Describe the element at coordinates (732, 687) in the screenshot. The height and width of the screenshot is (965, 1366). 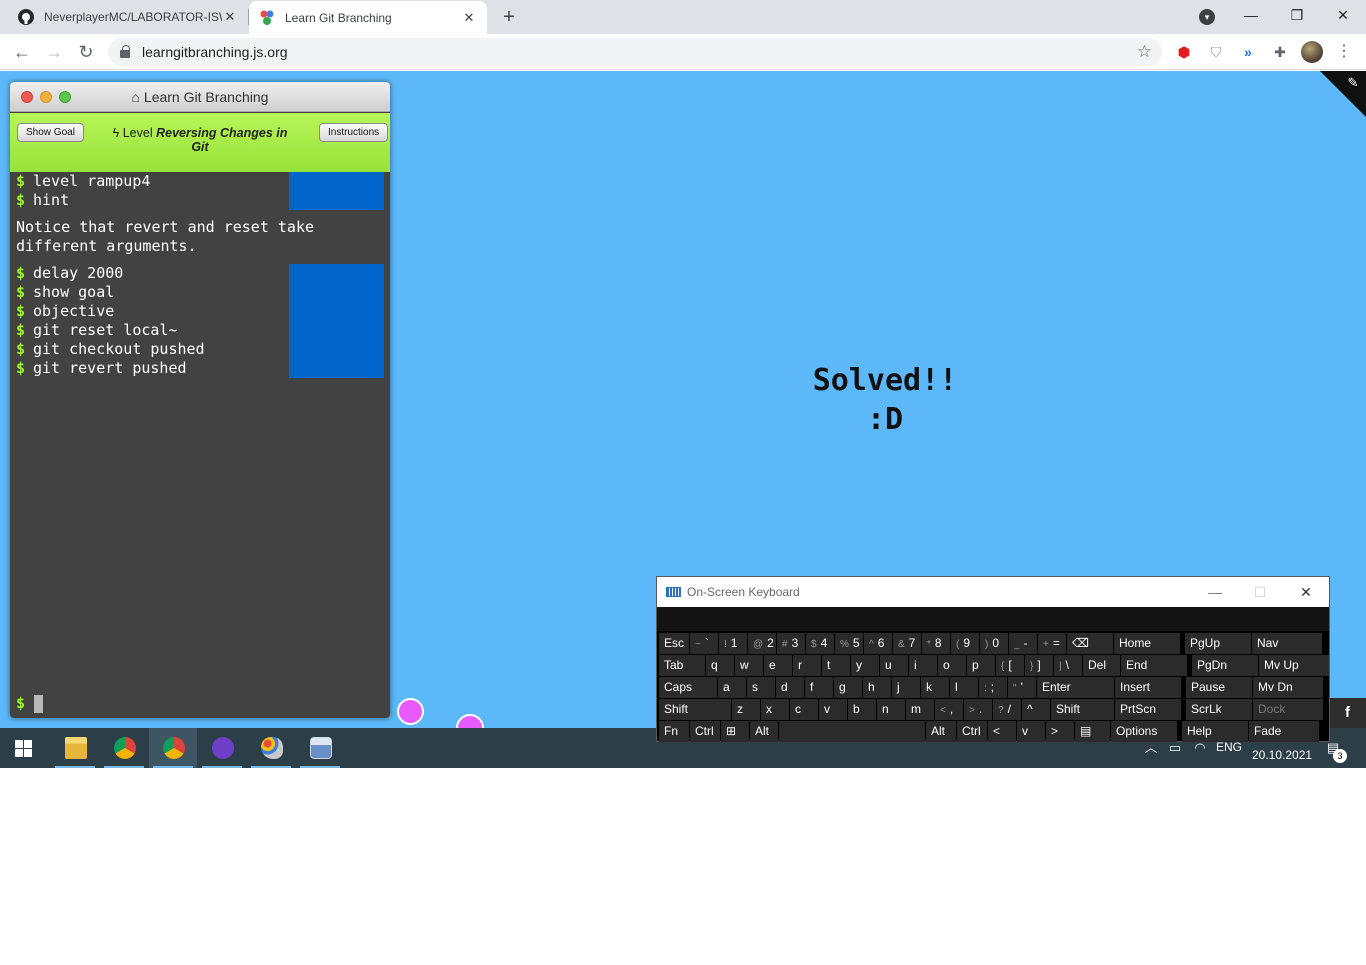
I see `key-a: a` at that location.